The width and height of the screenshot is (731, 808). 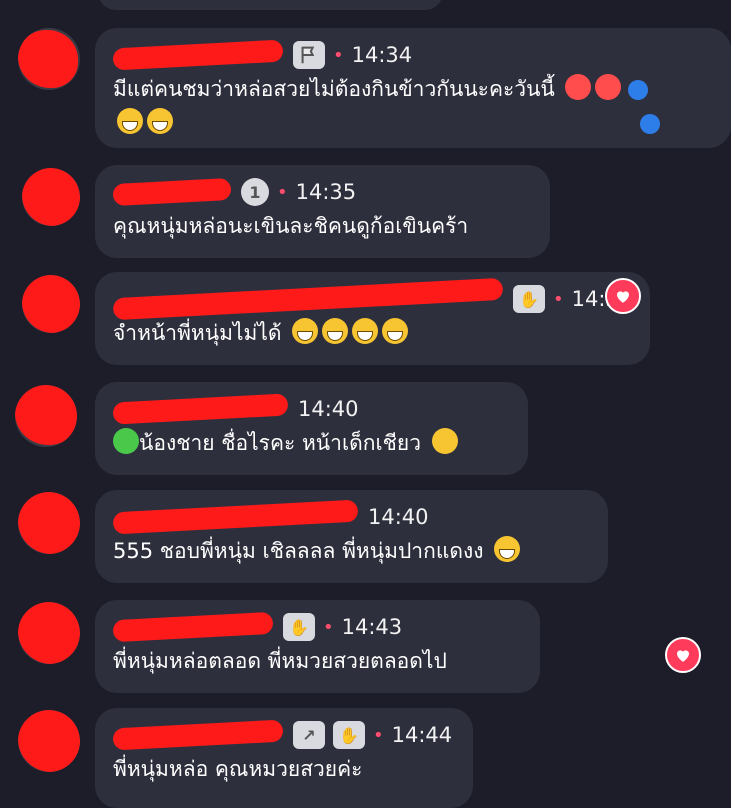 I want to click on message-text: พี่หนุ่มหล่อ คุณหมวยสวยค่ะ, so click(x=238, y=769).